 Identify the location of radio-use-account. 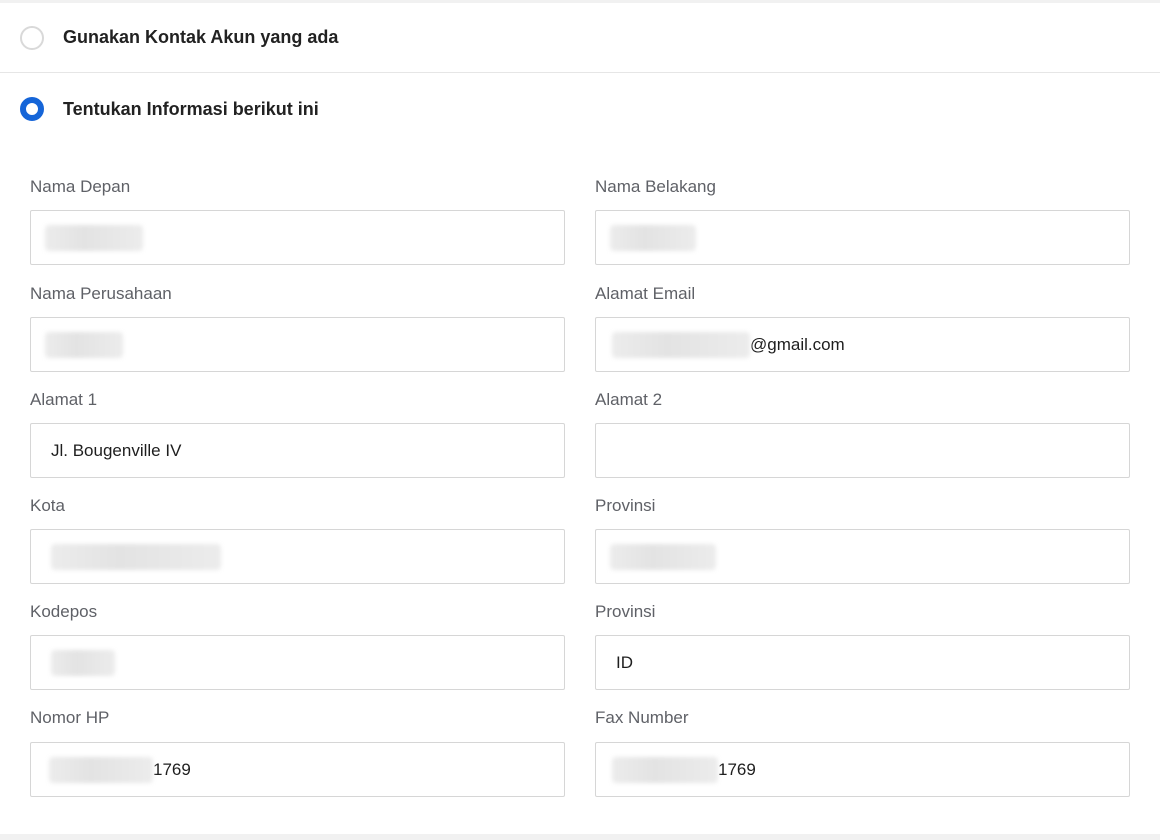
(32, 37).